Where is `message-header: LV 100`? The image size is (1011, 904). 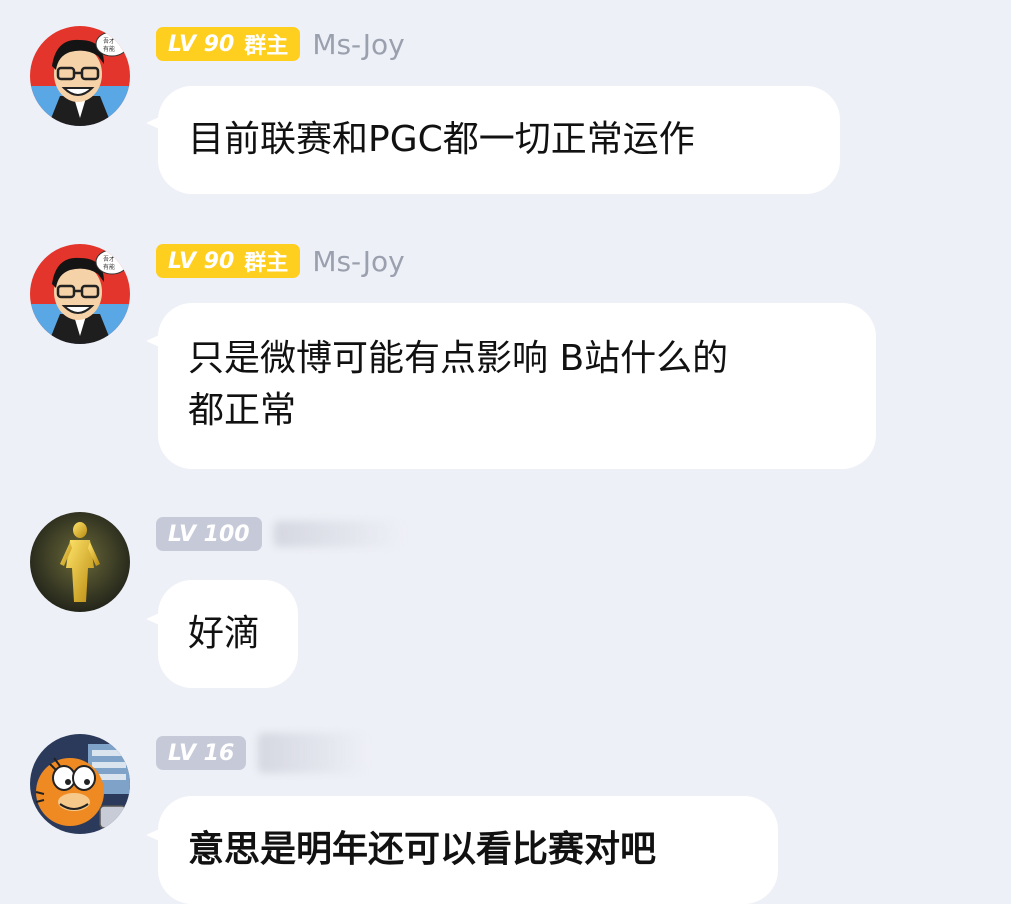 message-header: LV 100 is located at coordinates (280, 534).